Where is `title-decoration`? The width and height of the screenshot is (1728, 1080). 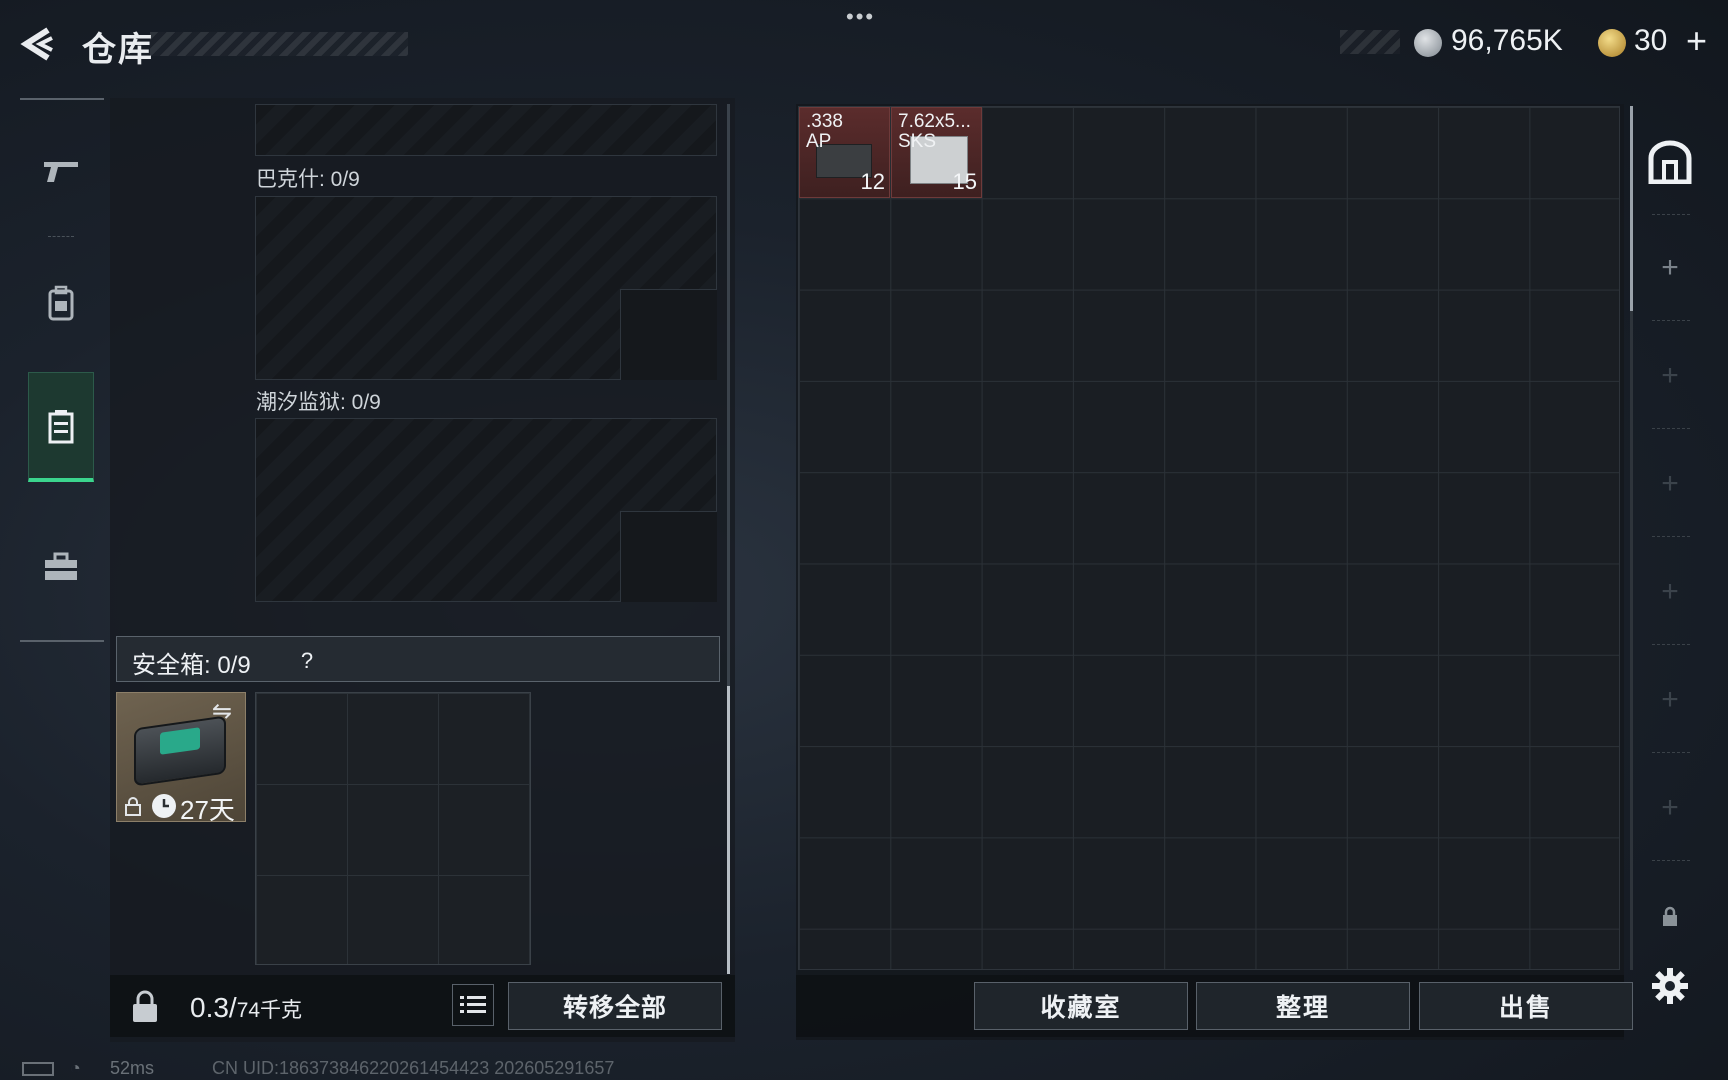
title-decoration is located at coordinates (279, 44).